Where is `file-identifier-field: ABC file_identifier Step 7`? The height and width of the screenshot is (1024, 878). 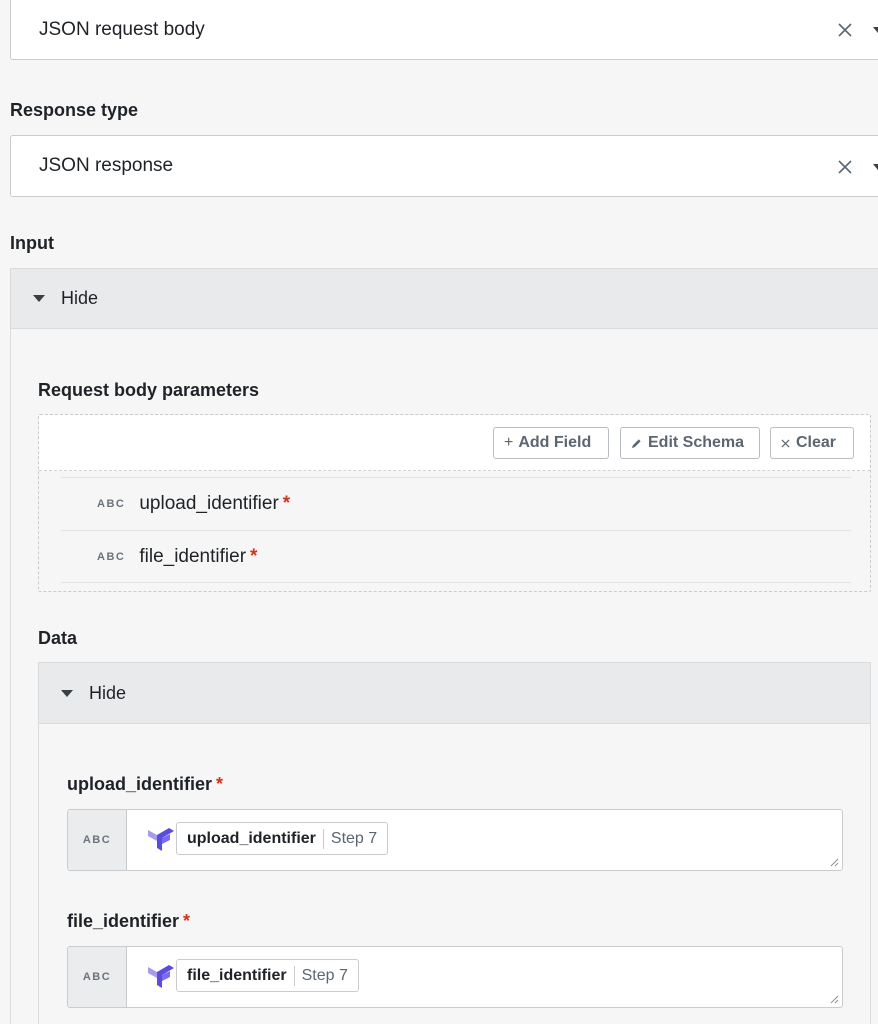
file-identifier-field: ABC file_identifier Step 7 is located at coordinates (455, 977).